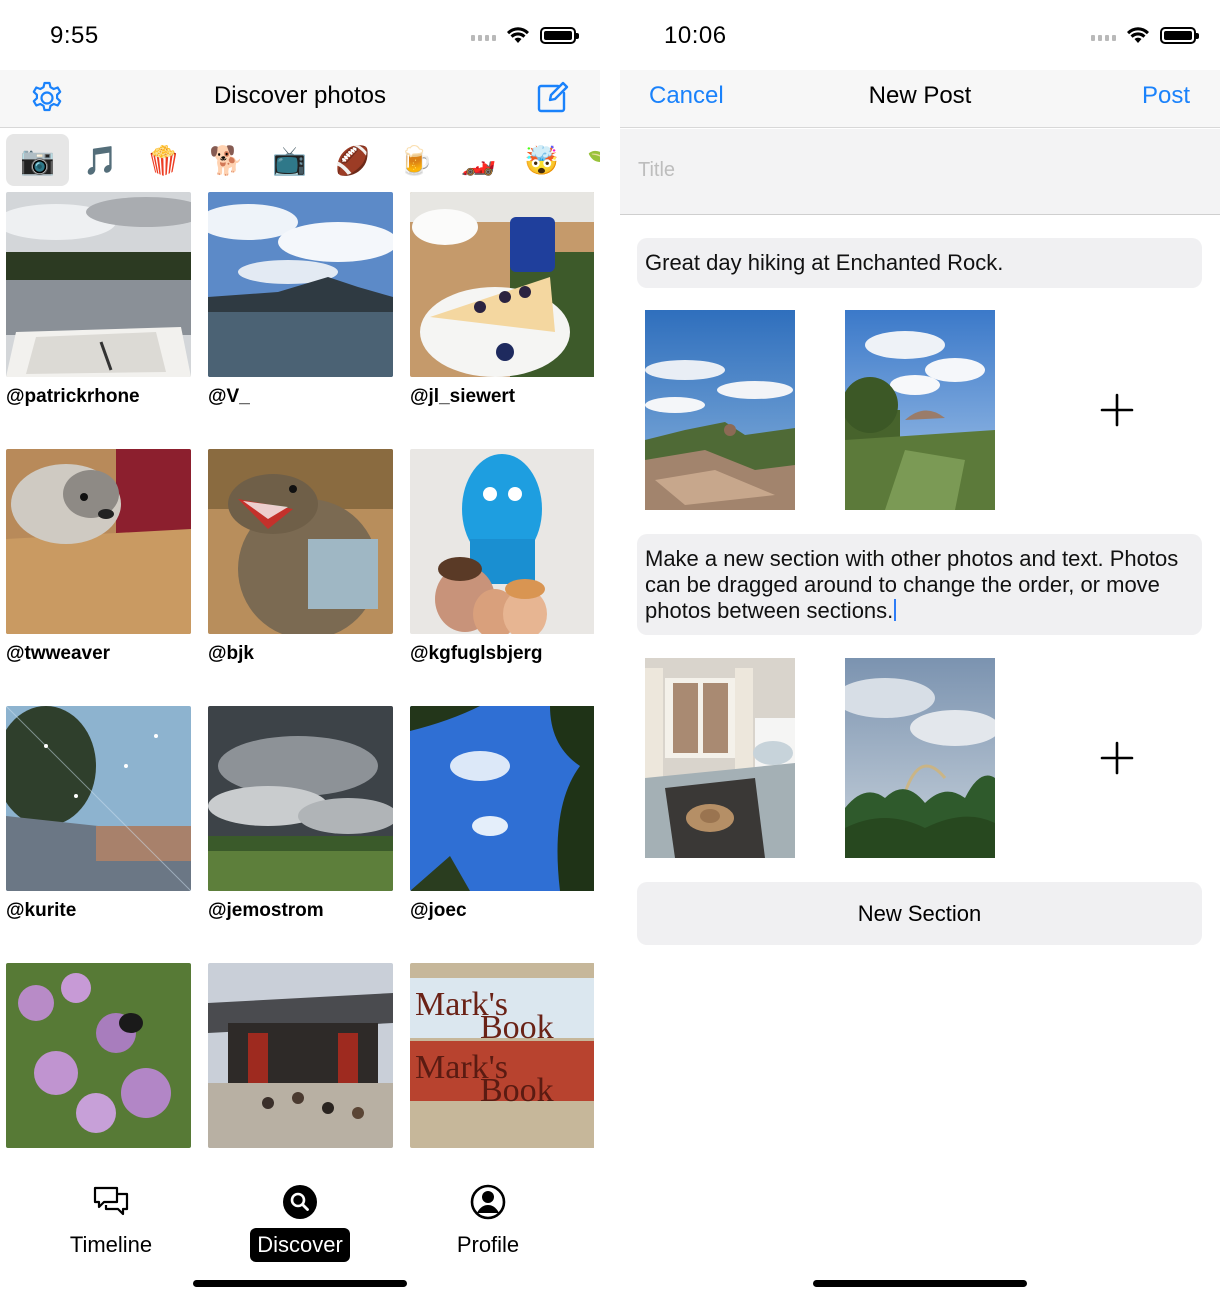 The height and width of the screenshot is (1300, 1220). Describe the element at coordinates (98, 397) in the screenshot. I see `photo-username: @patrickrhone` at that location.